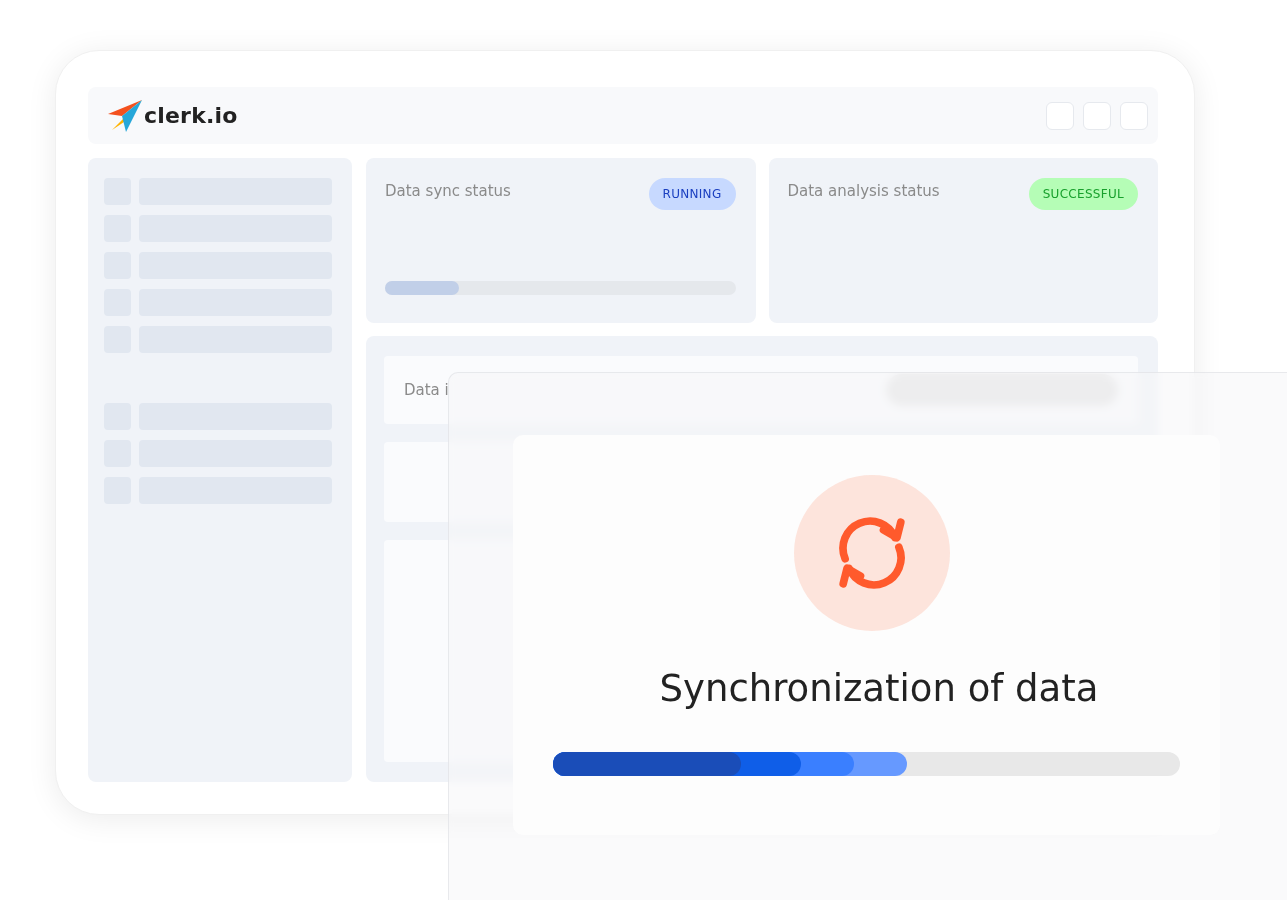 Image resolution: width=1287 pixels, height=900 pixels. I want to click on dialog-title: Synchronization of data, so click(879, 688).